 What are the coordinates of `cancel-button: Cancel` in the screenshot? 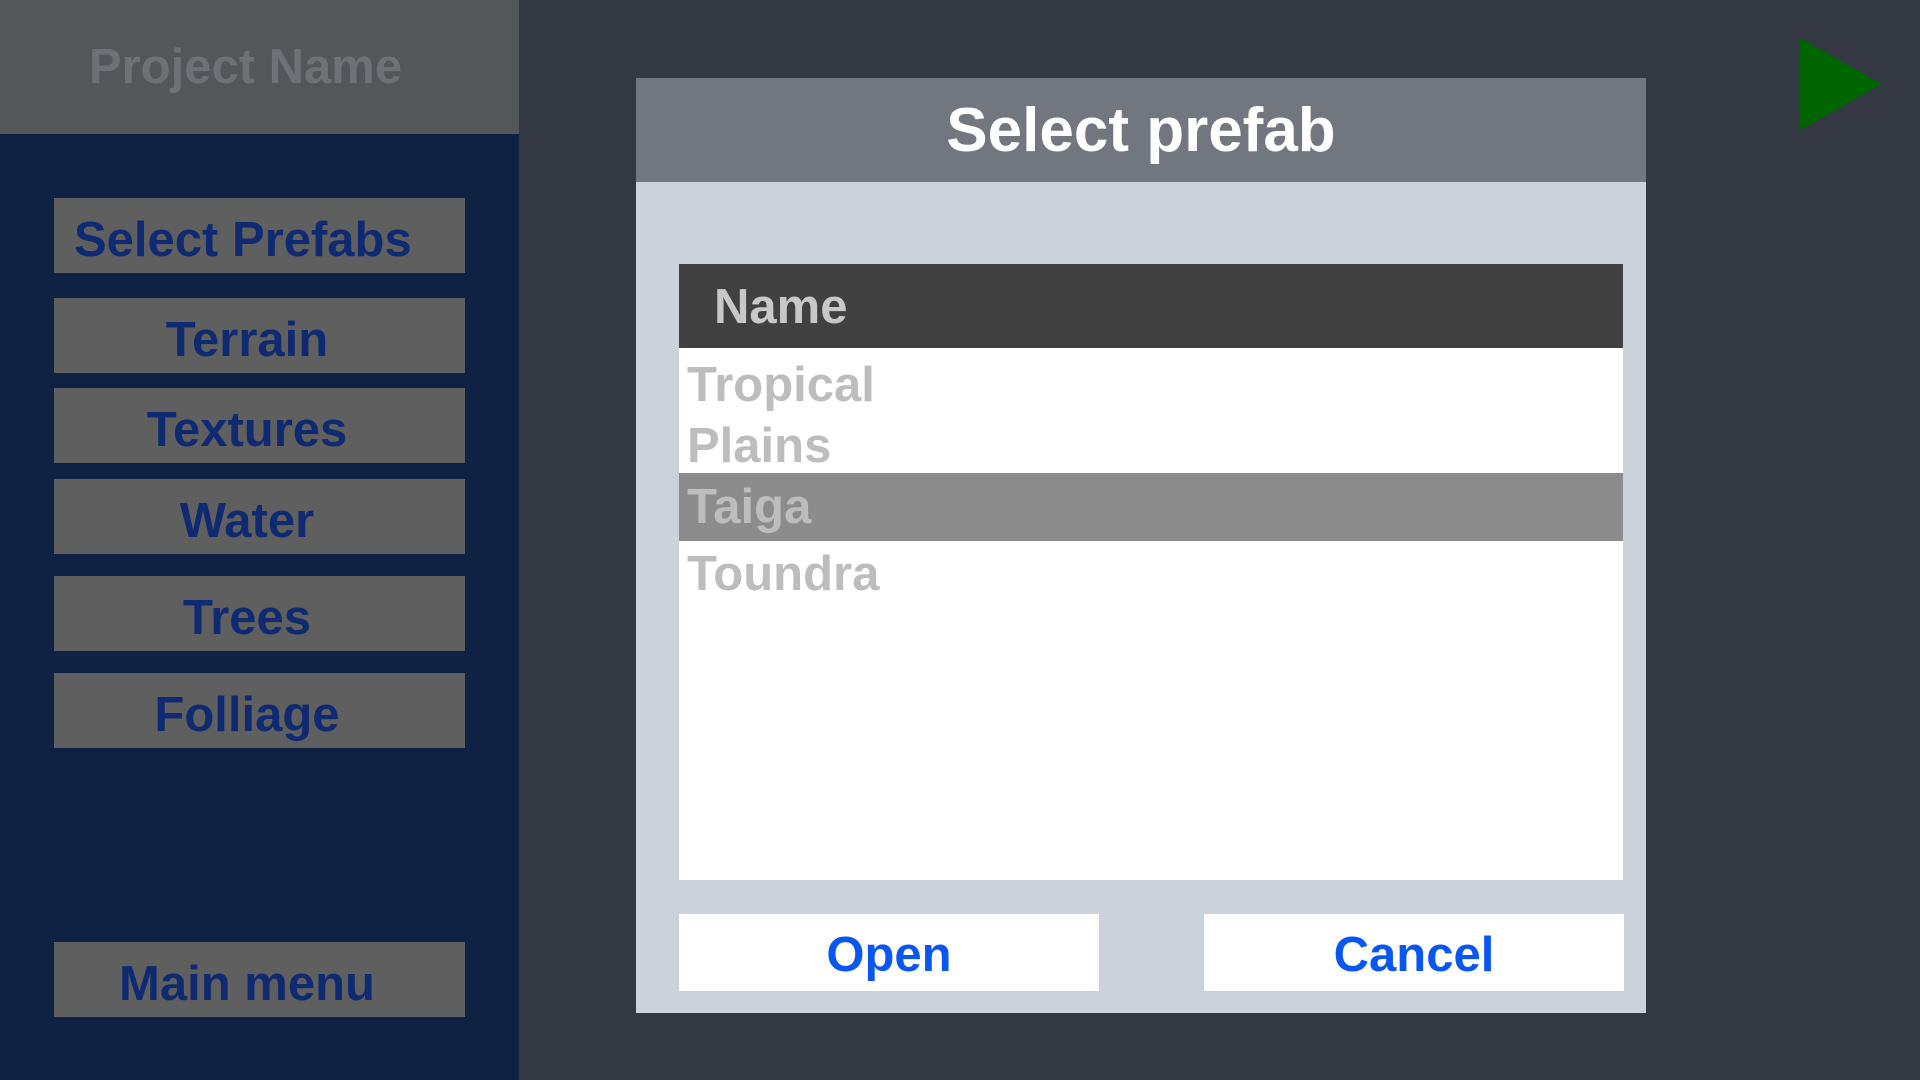 It's located at (1414, 952).